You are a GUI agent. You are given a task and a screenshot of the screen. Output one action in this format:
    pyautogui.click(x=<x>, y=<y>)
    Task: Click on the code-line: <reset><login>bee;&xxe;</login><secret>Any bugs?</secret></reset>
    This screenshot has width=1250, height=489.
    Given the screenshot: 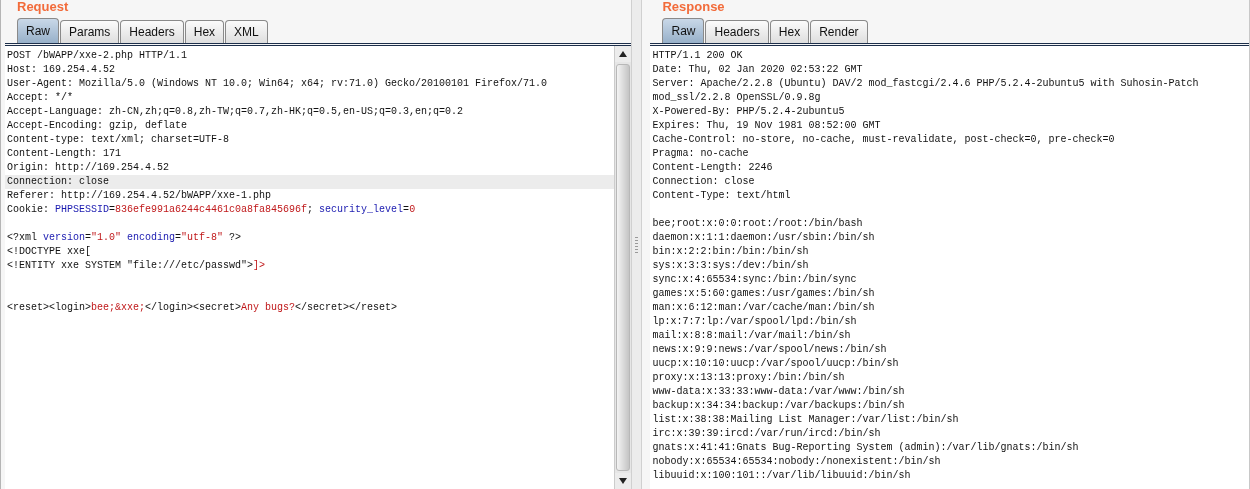 What is the action you would take?
    pyautogui.click(x=202, y=308)
    